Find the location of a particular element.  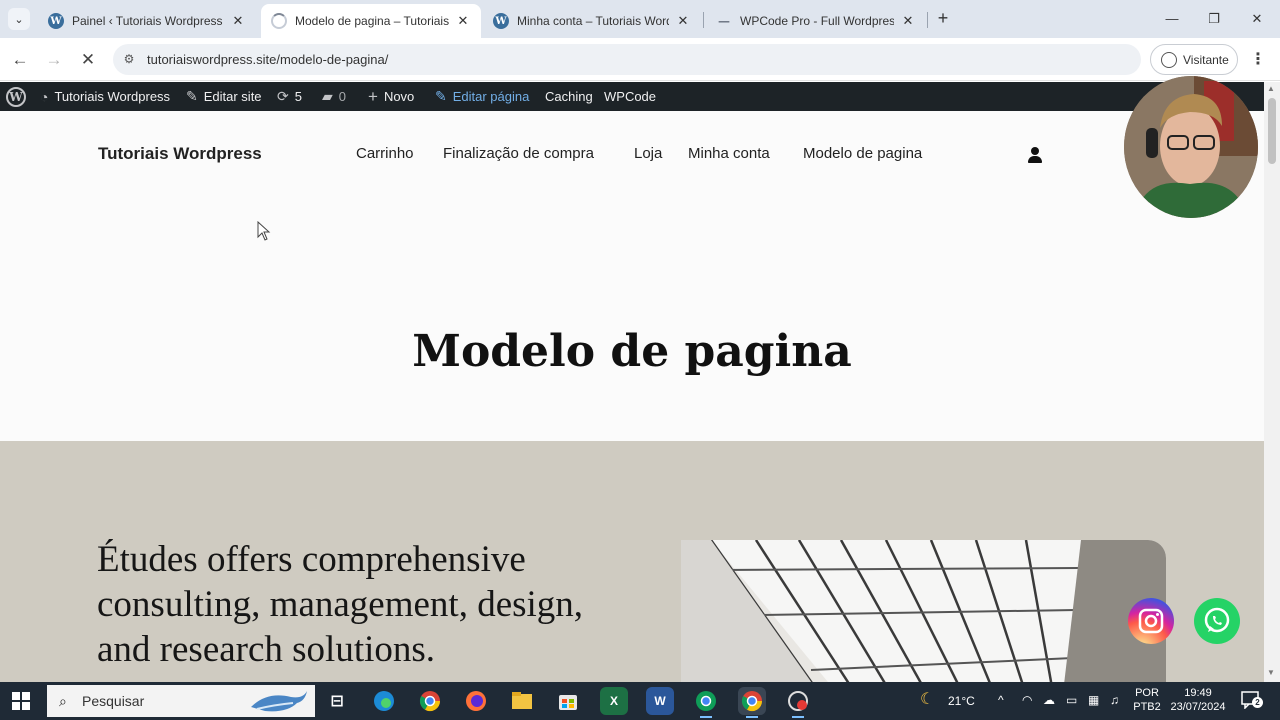

site-settings-icon: ⚙ is located at coordinates (129, 59).